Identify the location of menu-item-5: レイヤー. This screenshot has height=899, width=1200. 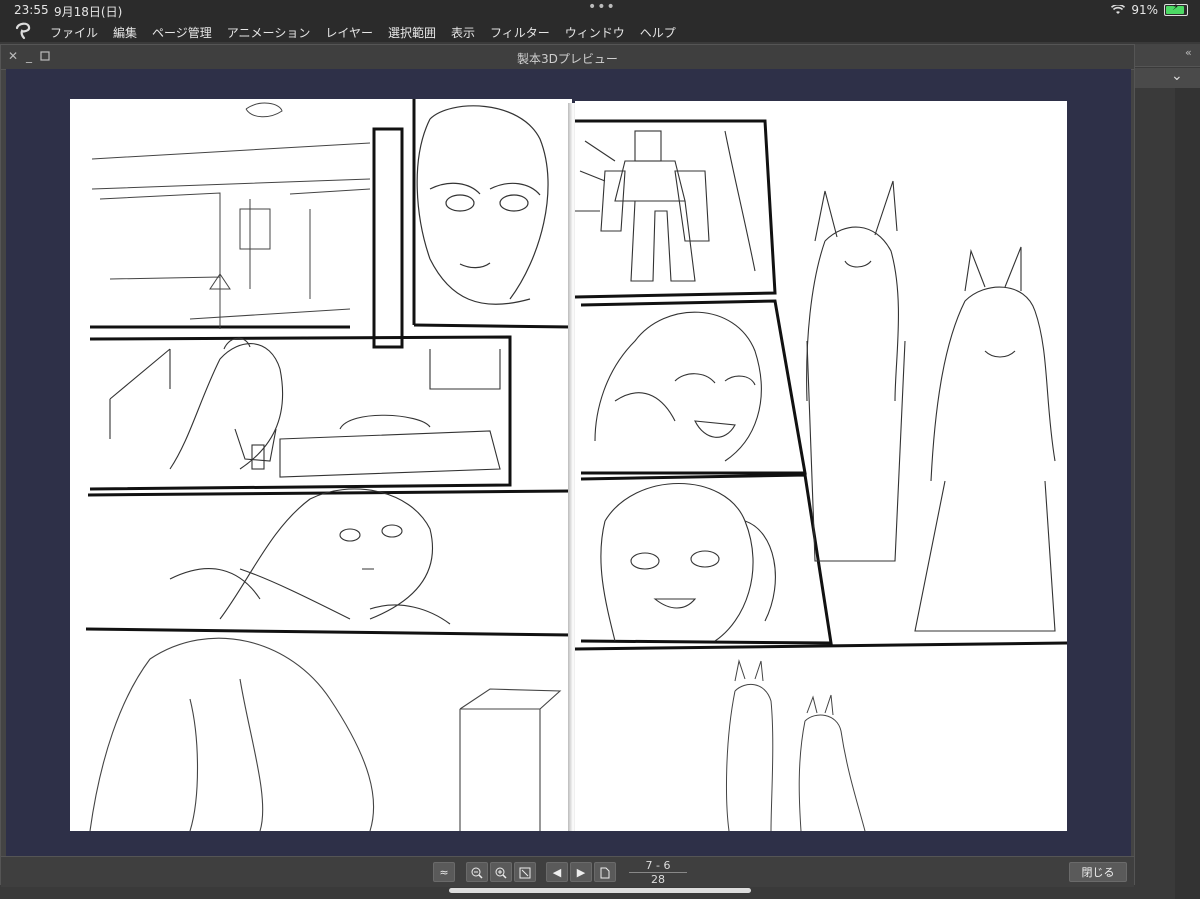
(349, 32).